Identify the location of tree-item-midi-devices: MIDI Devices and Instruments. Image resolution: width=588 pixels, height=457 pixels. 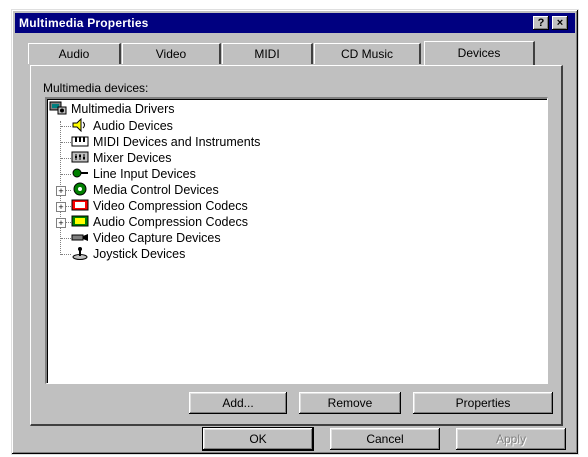
(165, 142).